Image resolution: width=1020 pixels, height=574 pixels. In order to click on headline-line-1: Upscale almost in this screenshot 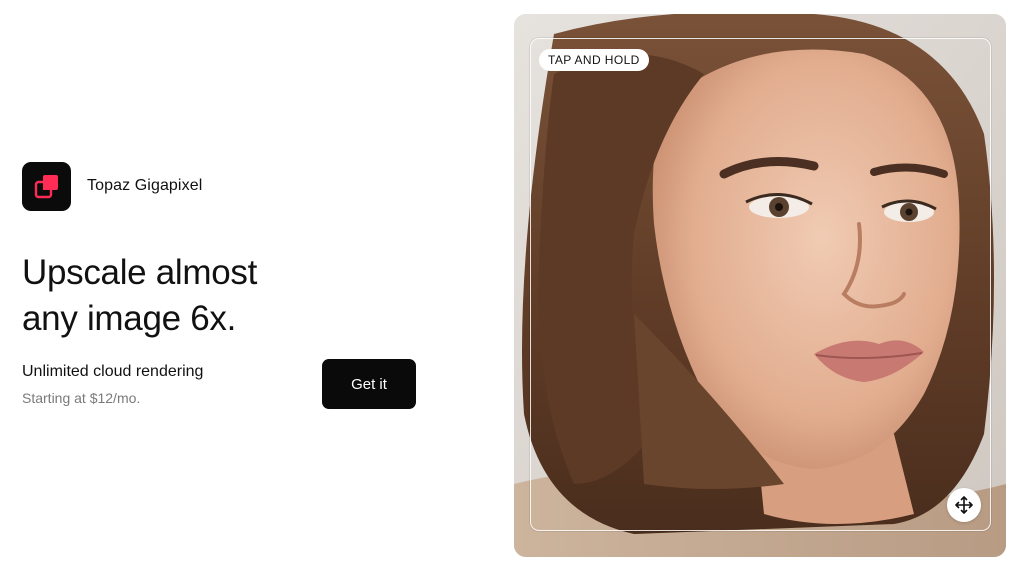, I will do `click(140, 272)`.